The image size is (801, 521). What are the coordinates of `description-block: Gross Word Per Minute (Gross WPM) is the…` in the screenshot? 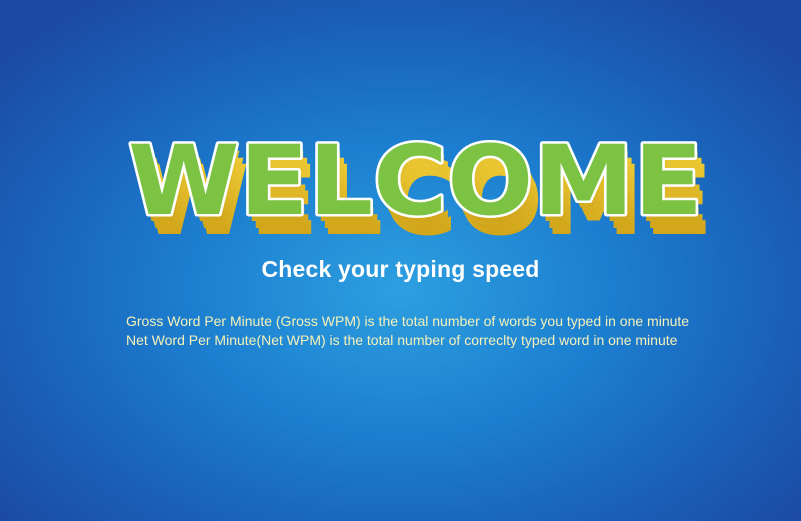 It's located at (446, 331).